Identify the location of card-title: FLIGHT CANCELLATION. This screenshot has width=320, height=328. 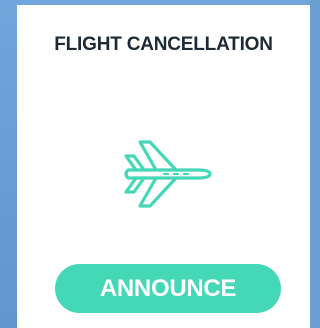
(163, 44).